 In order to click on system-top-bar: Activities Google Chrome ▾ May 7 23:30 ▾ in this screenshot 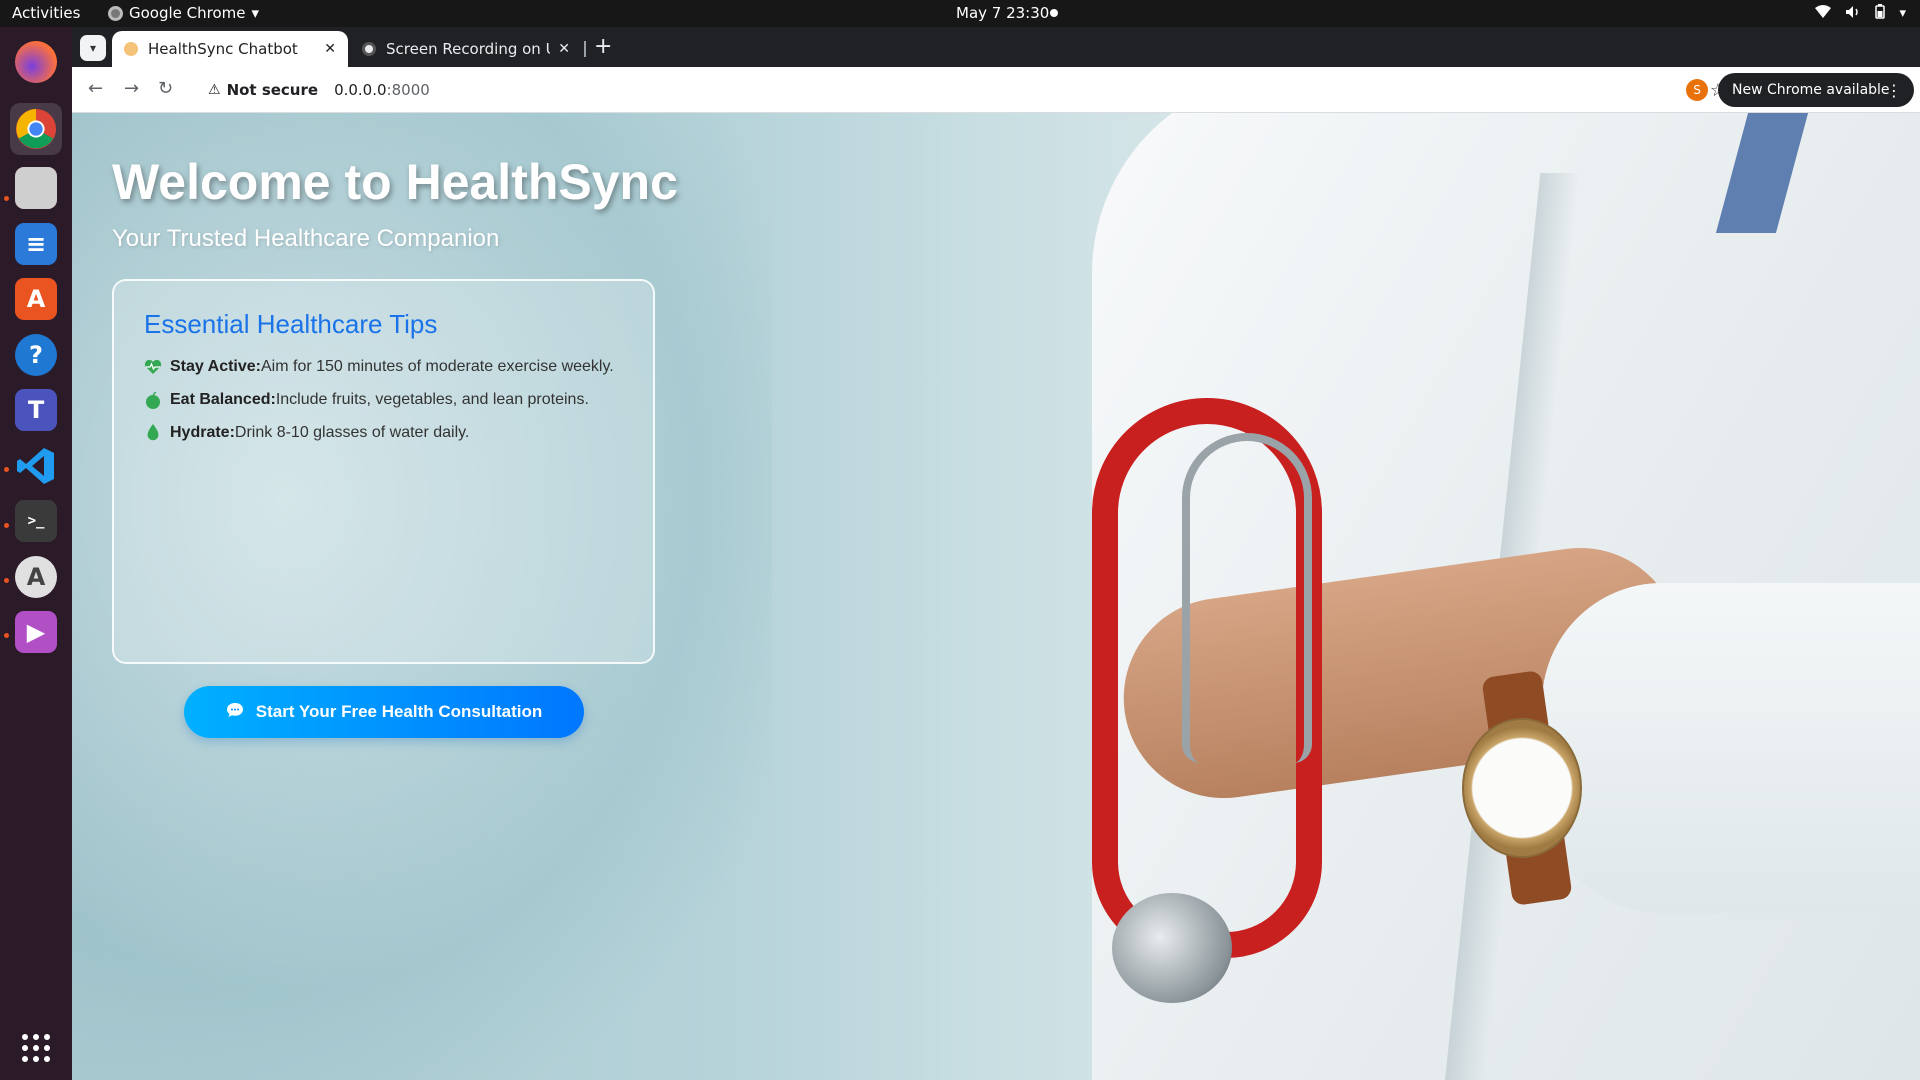, I will do `click(960, 13)`.